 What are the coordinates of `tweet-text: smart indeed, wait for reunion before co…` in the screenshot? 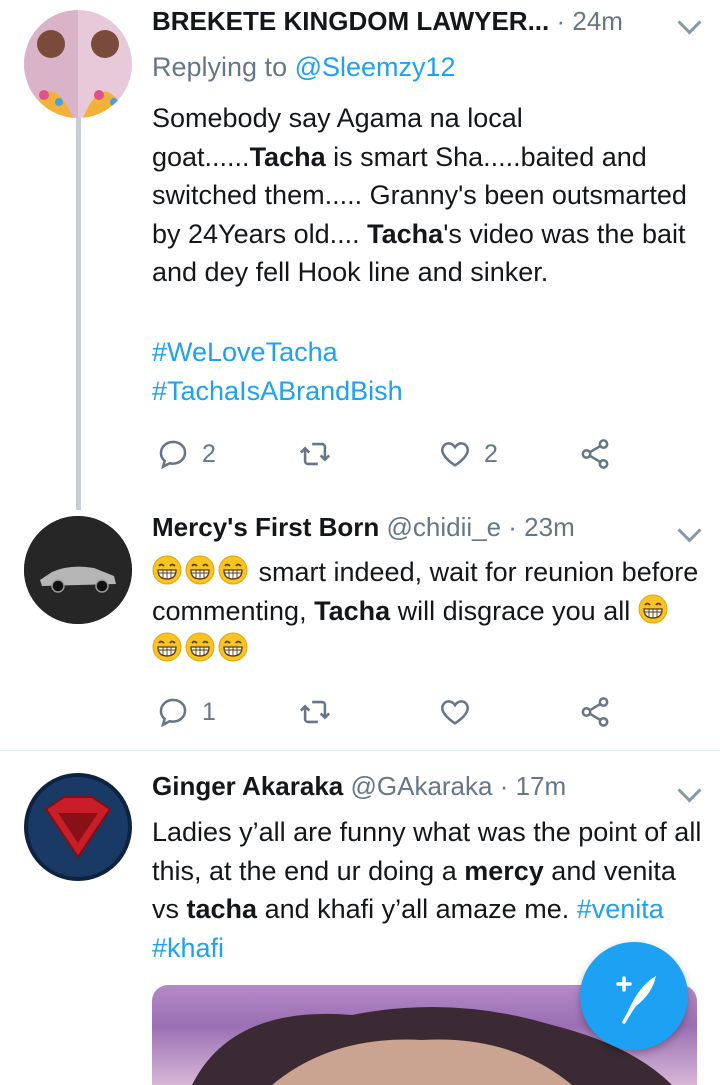 It's located at (427, 611).